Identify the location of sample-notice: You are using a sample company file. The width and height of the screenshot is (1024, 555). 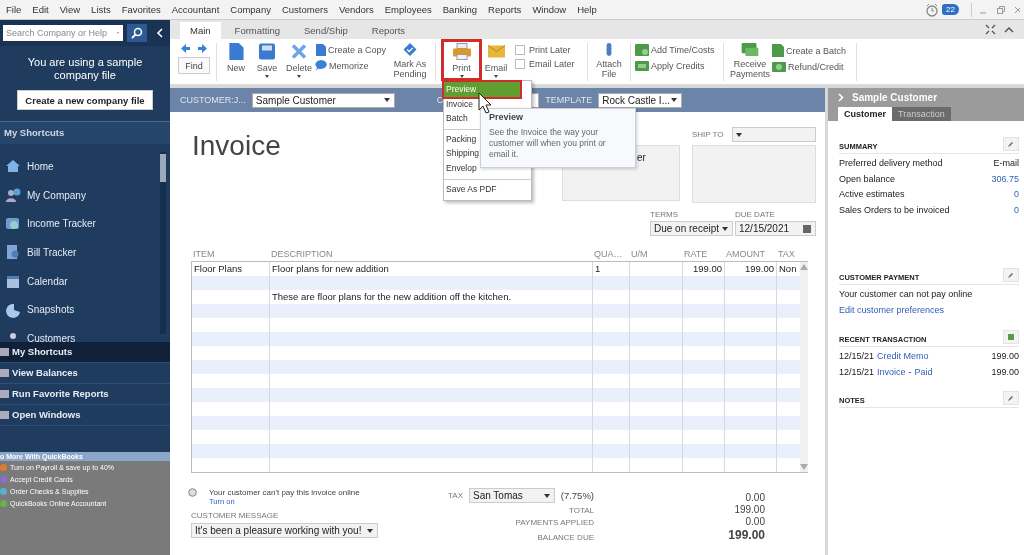
(85, 68).